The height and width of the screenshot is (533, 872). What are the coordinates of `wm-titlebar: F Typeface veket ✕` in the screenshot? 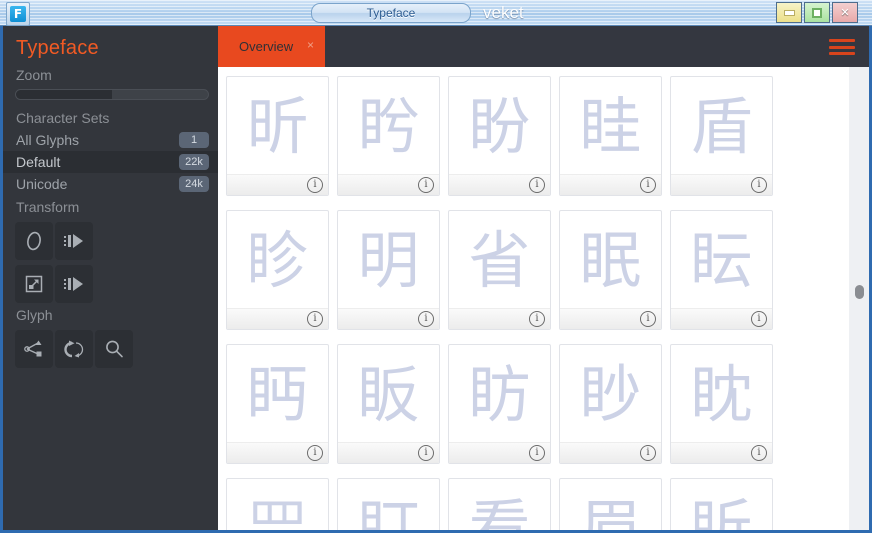 It's located at (436, 13).